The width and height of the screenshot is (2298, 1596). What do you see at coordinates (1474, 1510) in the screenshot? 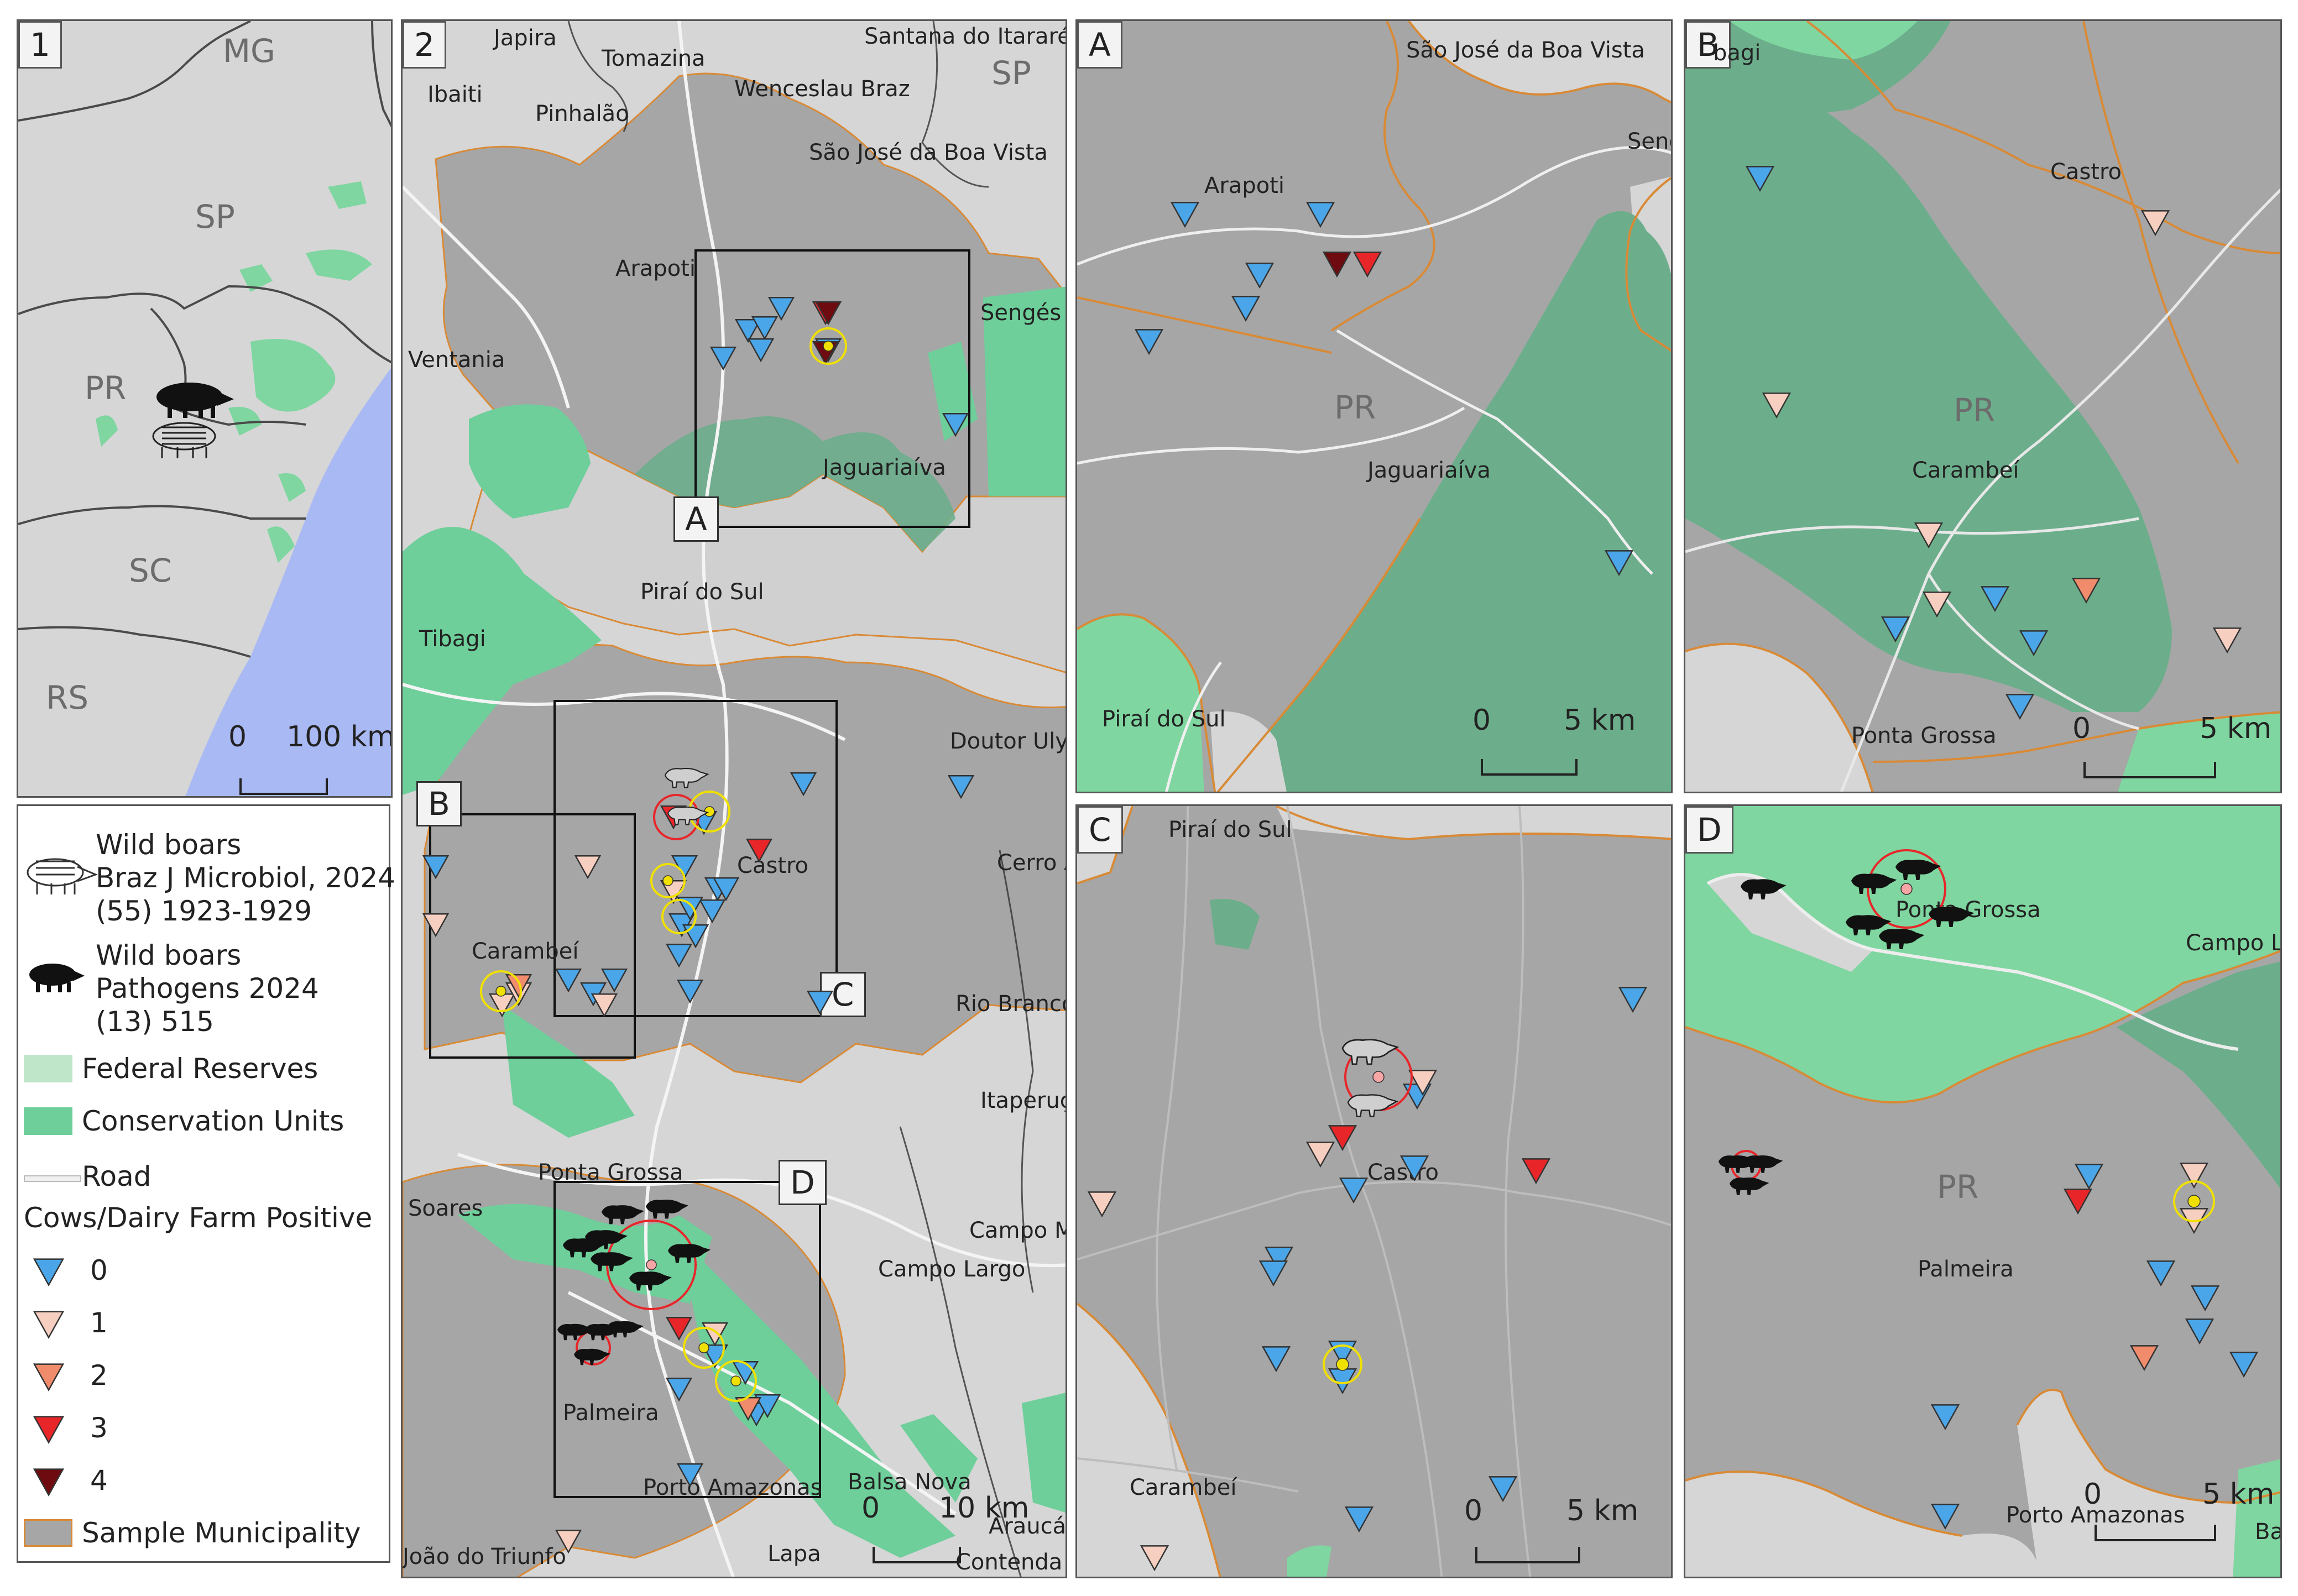
I see `inset-c-scale-zero: 0` at bounding box center [1474, 1510].